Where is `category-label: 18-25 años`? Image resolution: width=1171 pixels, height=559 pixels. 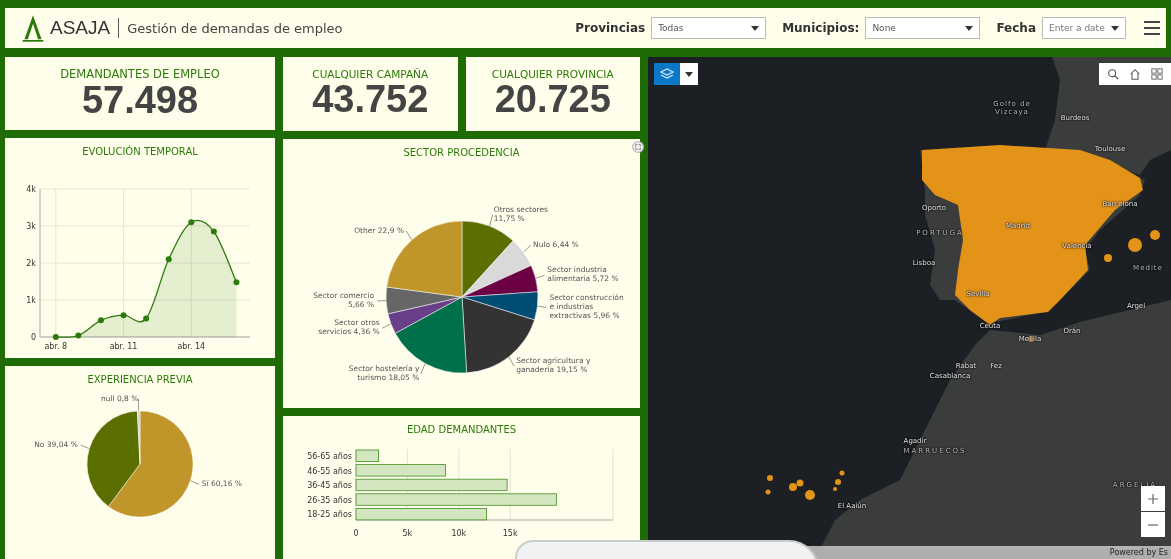 category-label: 18-25 años is located at coordinates (329, 515).